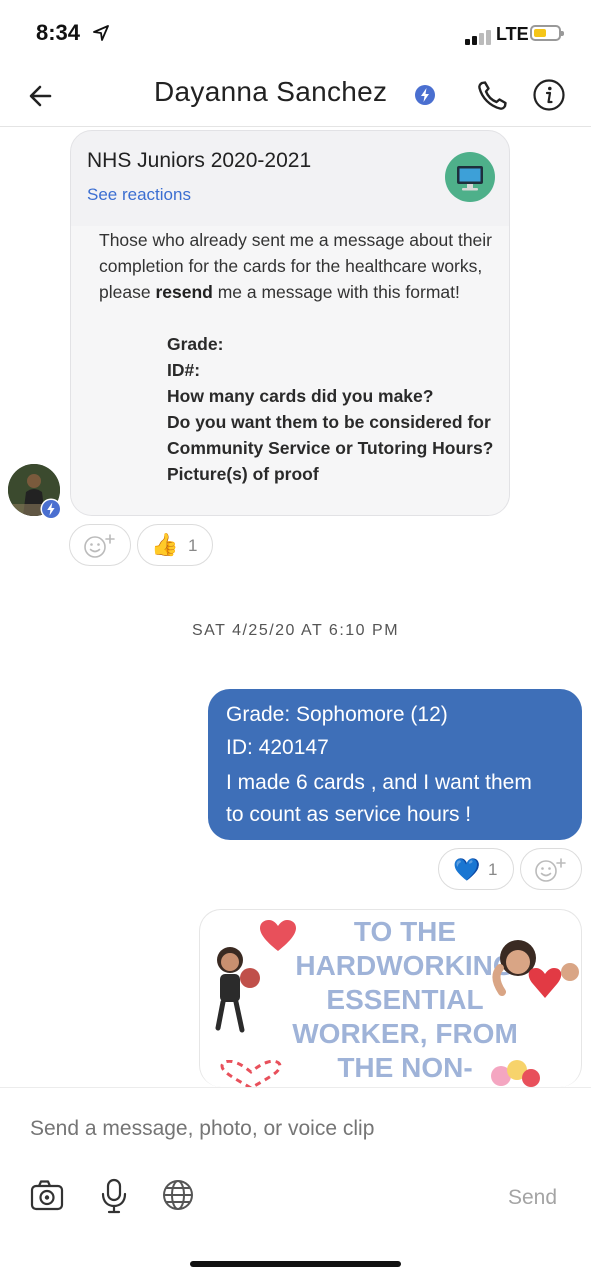  Describe the element at coordinates (295, 126) in the screenshot. I see `header-divider` at that location.